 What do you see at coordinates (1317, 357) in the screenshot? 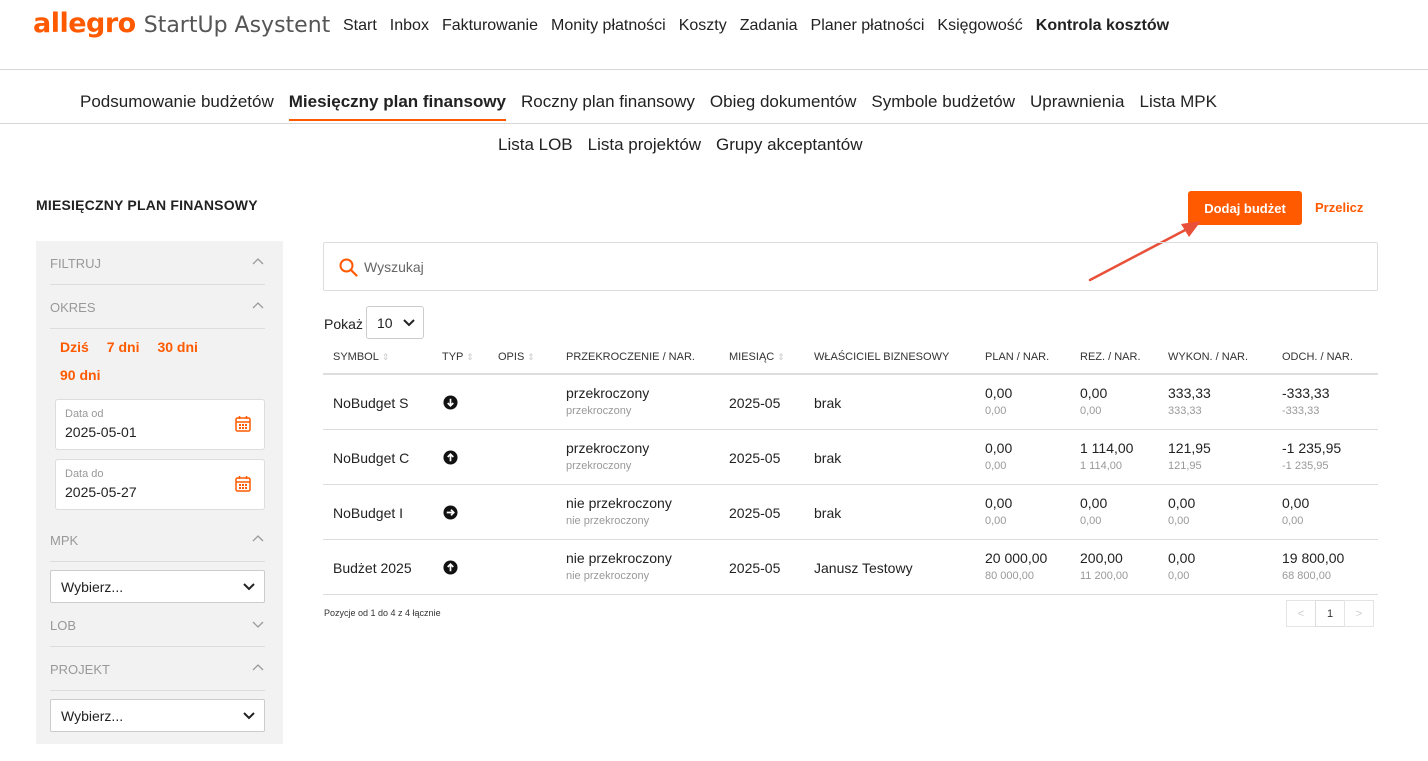
I see `col-odch: ODCH. / NAR.` at bounding box center [1317, 357].